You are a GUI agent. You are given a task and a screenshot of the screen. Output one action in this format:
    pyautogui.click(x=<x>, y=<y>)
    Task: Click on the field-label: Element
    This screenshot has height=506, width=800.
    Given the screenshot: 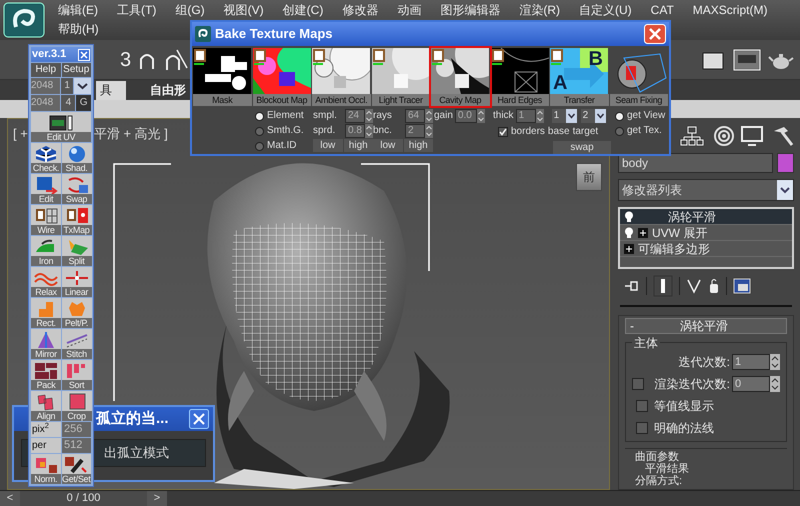 What is the action you would take?
    pyautogui.click(x=285, y=116)
    